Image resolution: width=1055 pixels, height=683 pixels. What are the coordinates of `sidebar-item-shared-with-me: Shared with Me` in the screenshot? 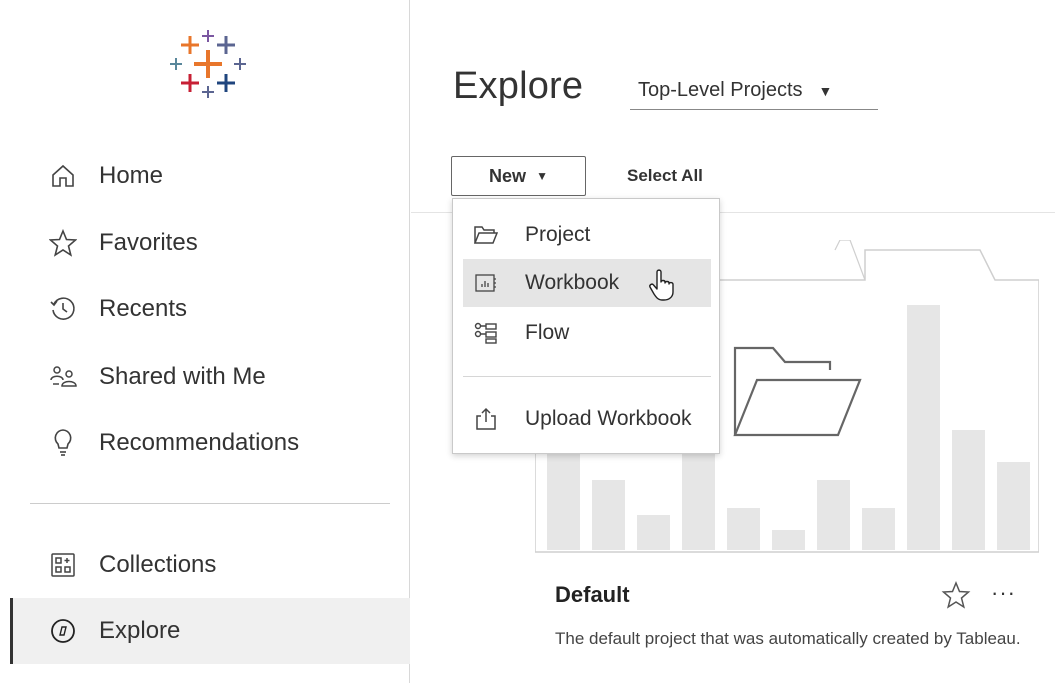 It's located at (211, 377).